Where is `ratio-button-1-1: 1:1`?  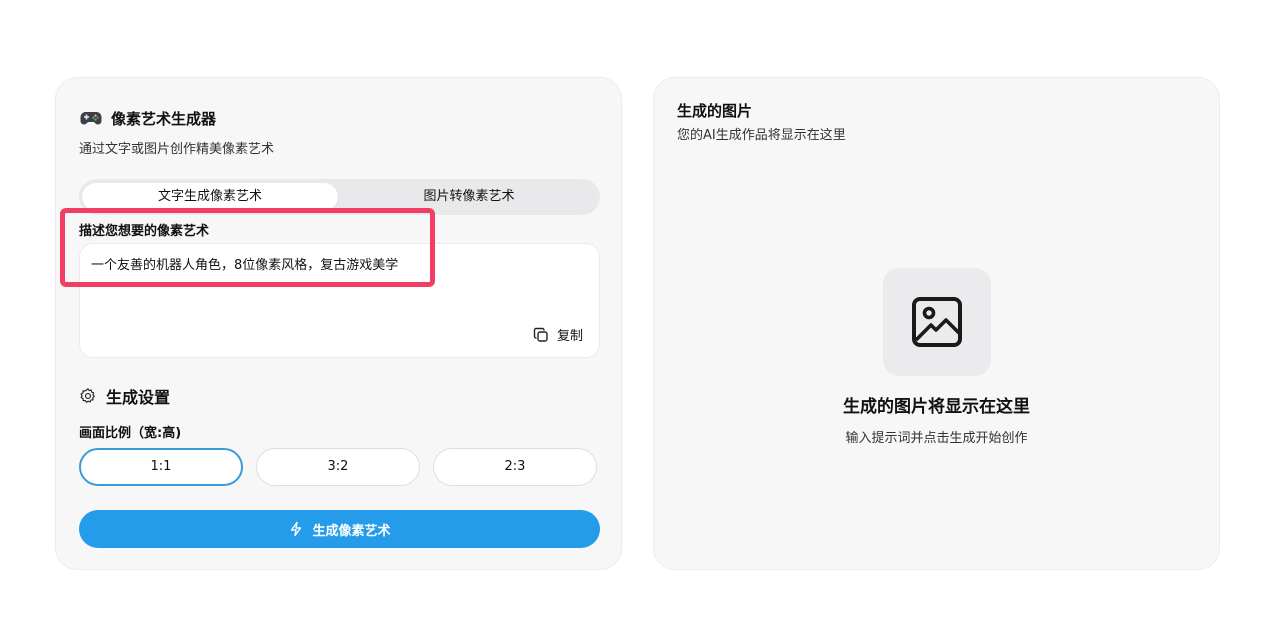
ratio-button-1-1: 1:1 is located at coordinates (161, 467).